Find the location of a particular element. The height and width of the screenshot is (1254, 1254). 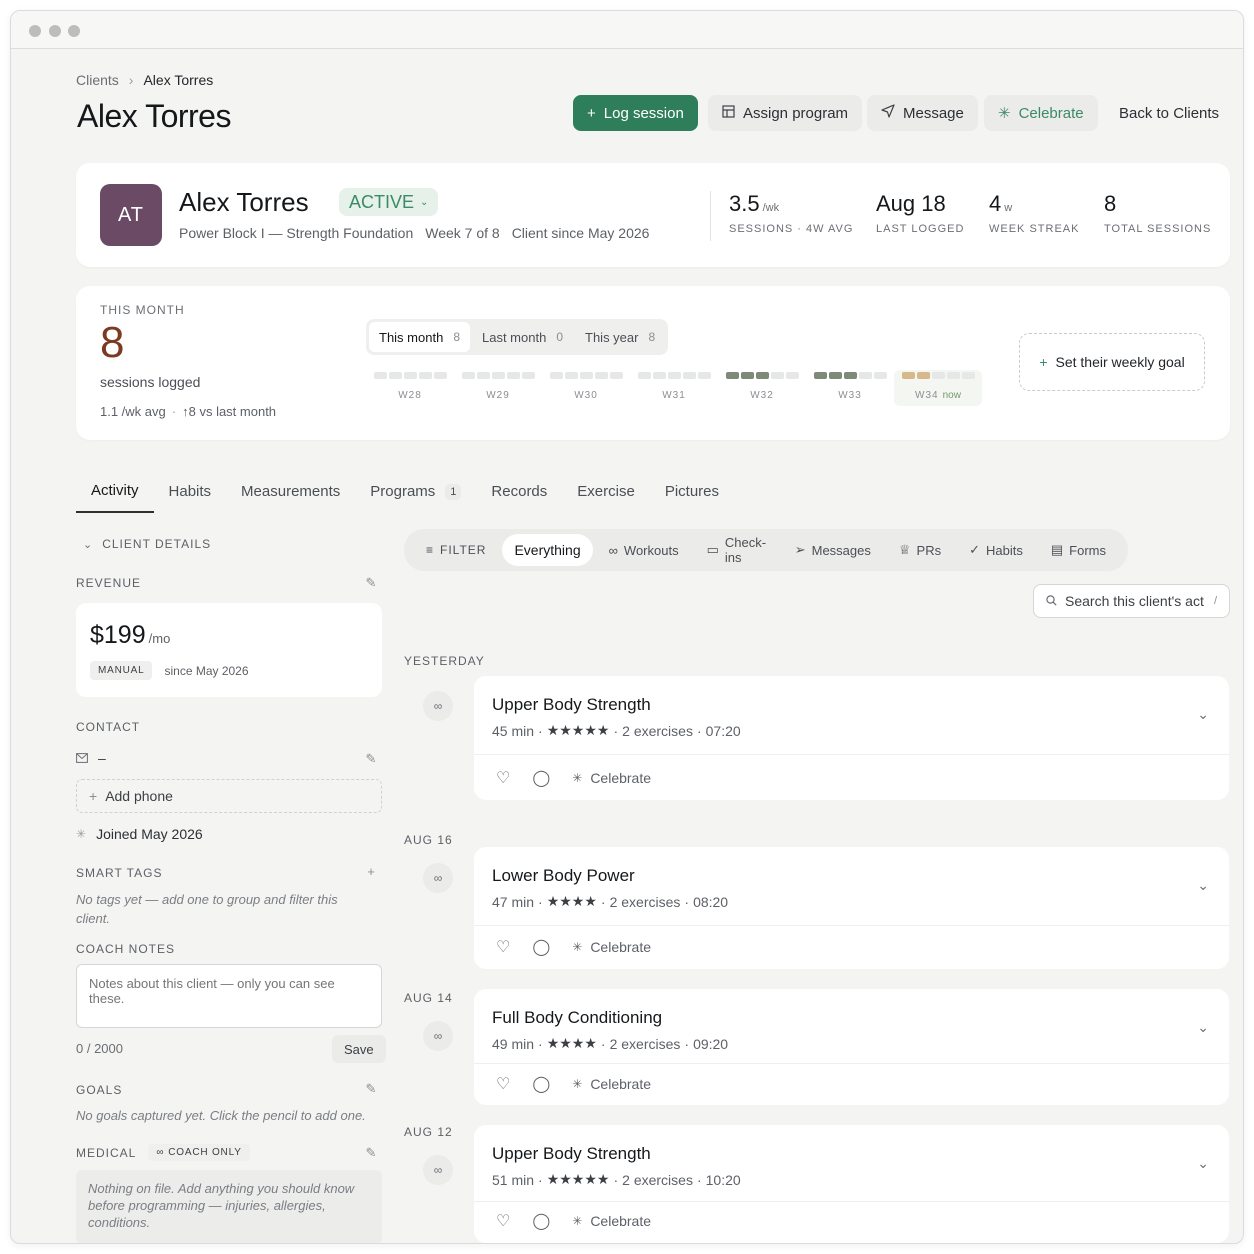

save-notes-button: Save is located at coordinates (359, 1049).